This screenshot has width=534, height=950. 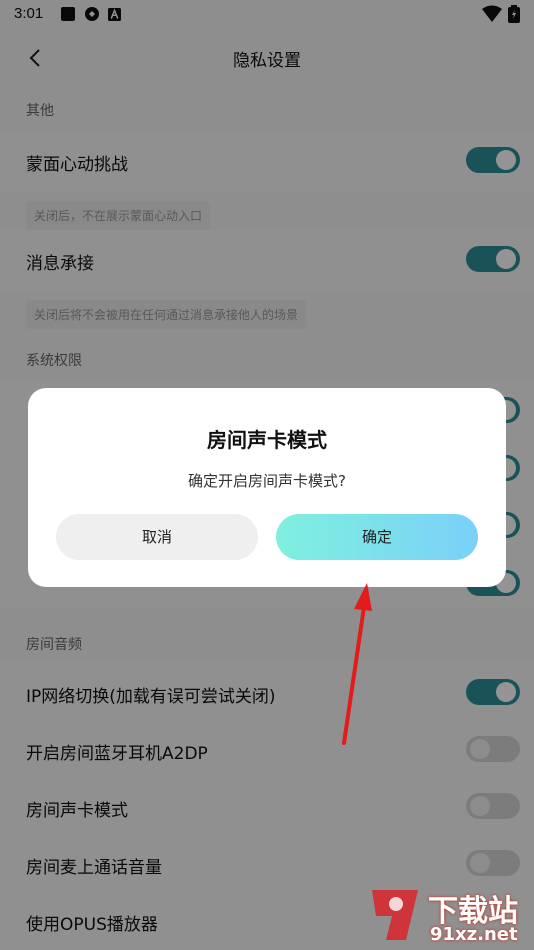 I want to click on dialog-title: 房间声卡模式, so click(x=267, y=440).